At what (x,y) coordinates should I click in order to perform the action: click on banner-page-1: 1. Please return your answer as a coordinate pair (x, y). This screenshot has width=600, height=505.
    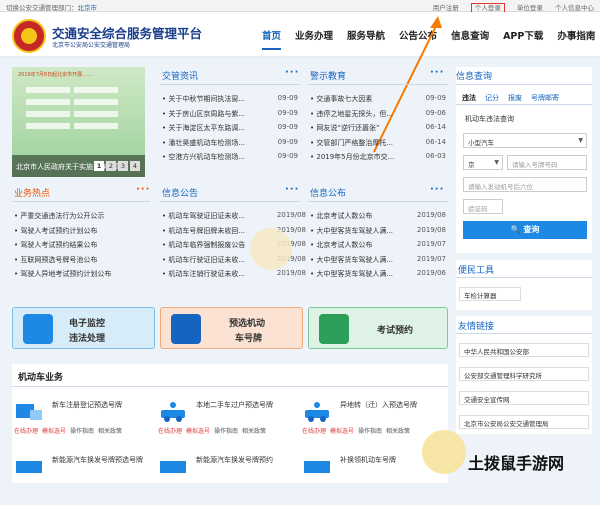
    Looking at the image, I should click on (99, 166).